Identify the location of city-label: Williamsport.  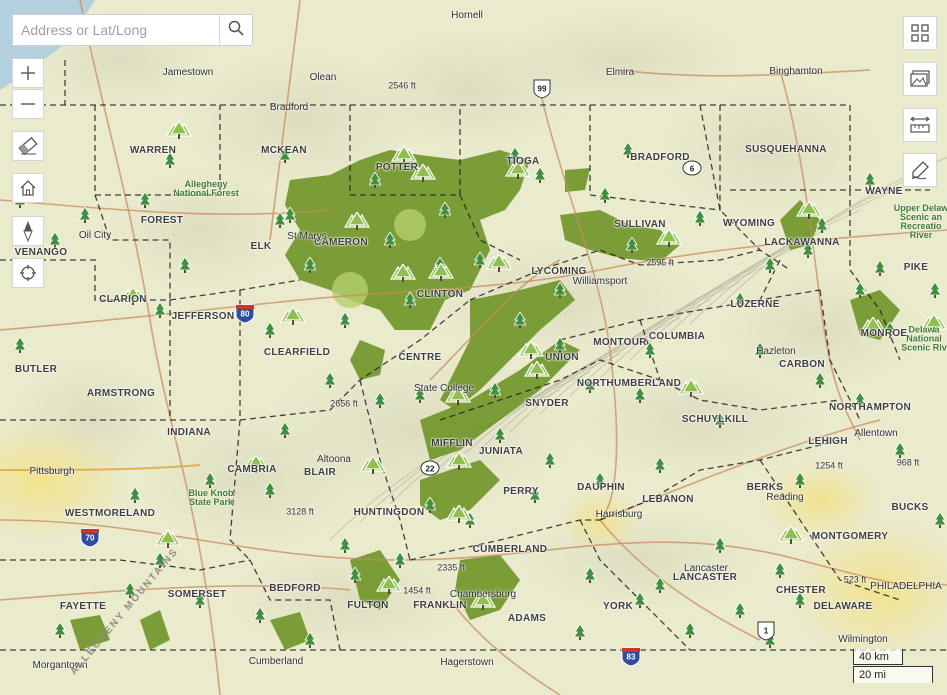
(600, 281).